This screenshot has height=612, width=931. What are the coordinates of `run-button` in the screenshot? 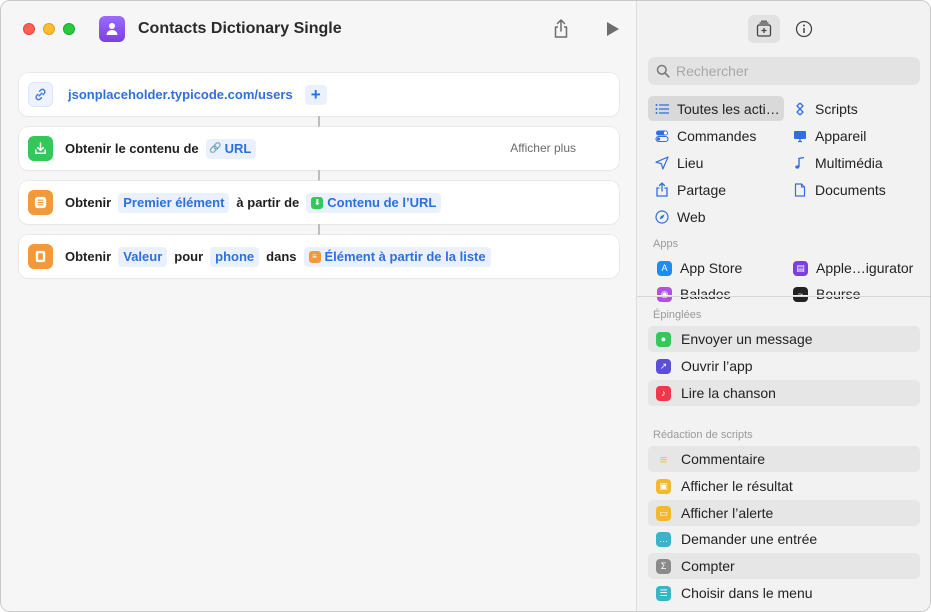 It's located at (613, 29).